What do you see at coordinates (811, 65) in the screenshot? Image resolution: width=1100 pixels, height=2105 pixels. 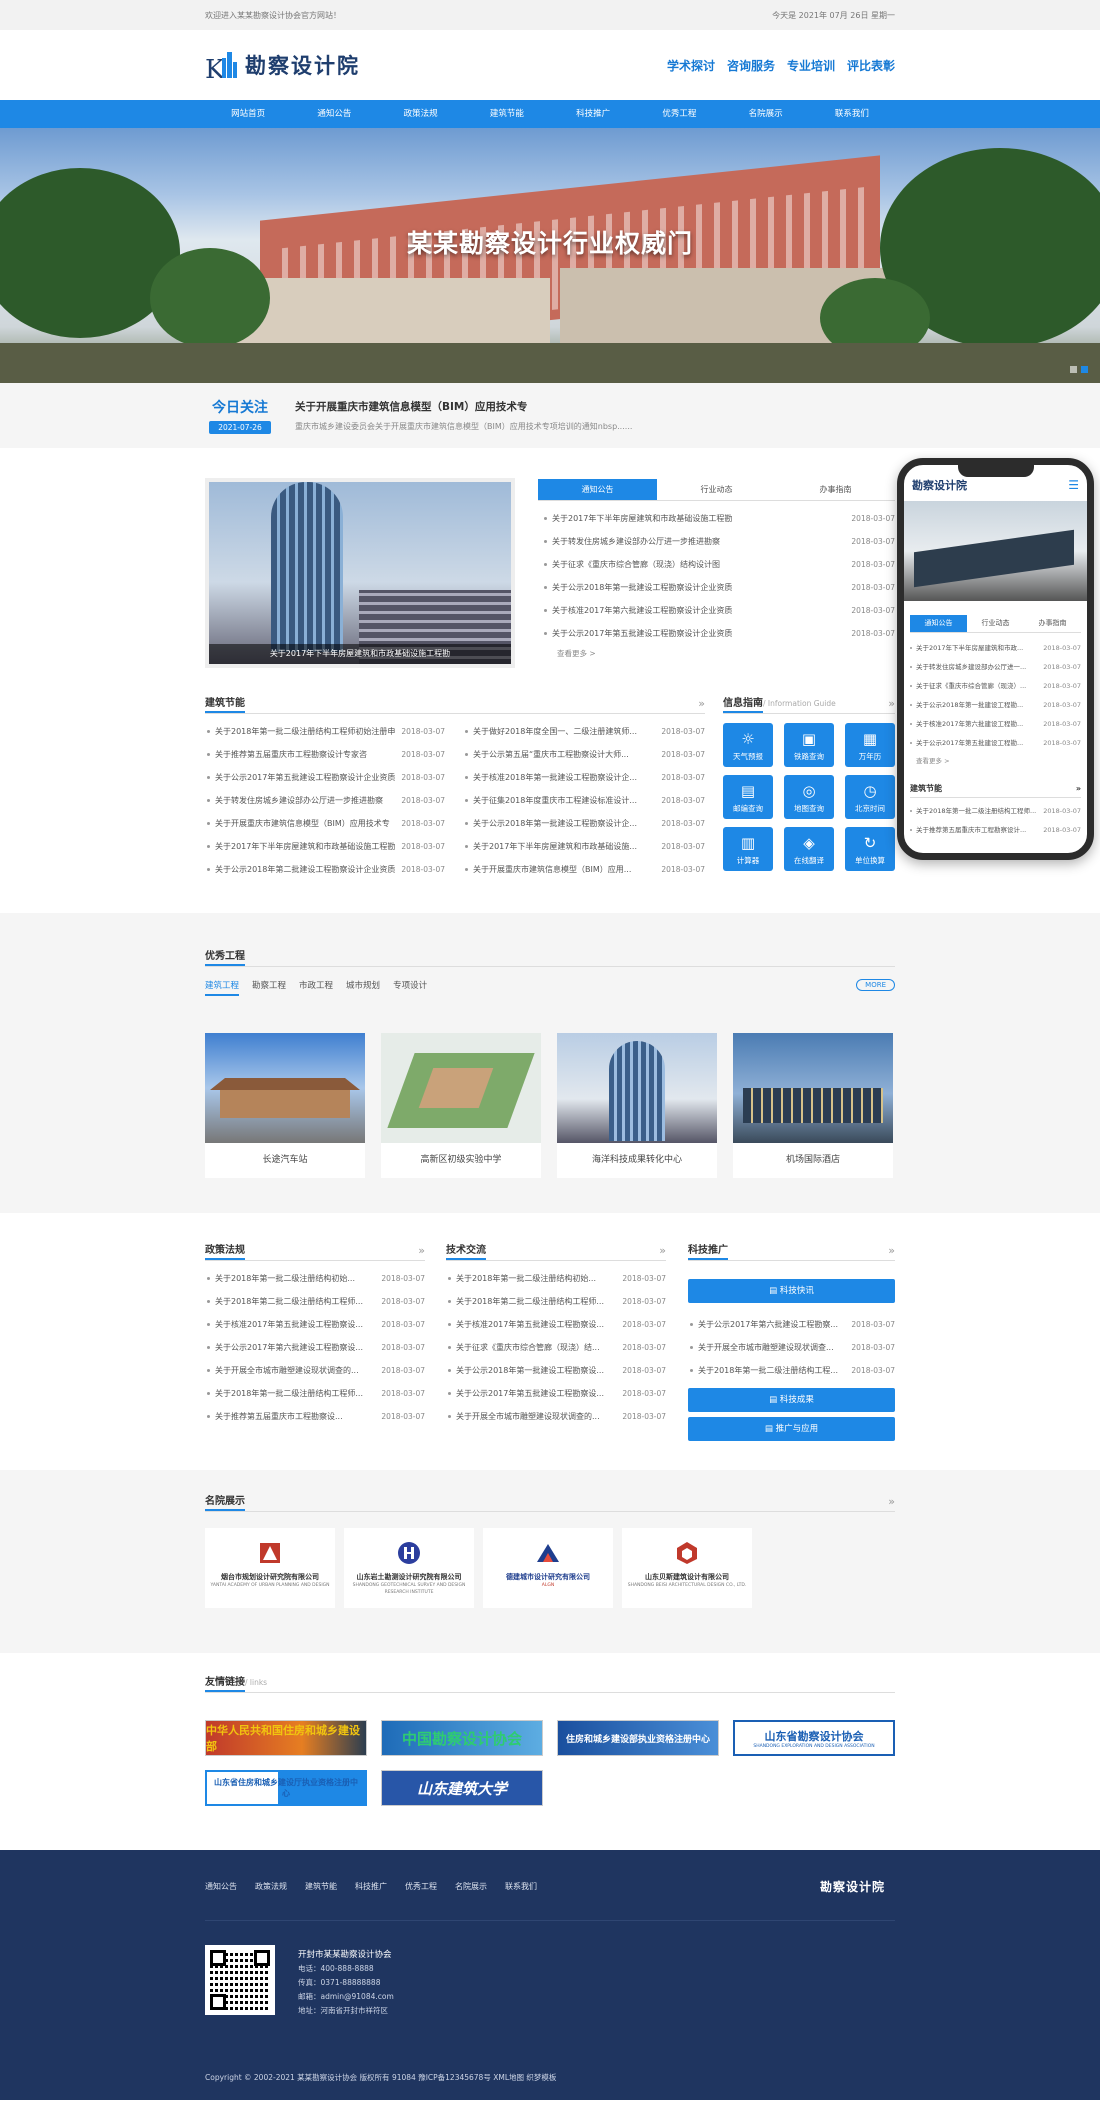 I see `header-link-training: 专业培训` at bounding box center [811, 65].